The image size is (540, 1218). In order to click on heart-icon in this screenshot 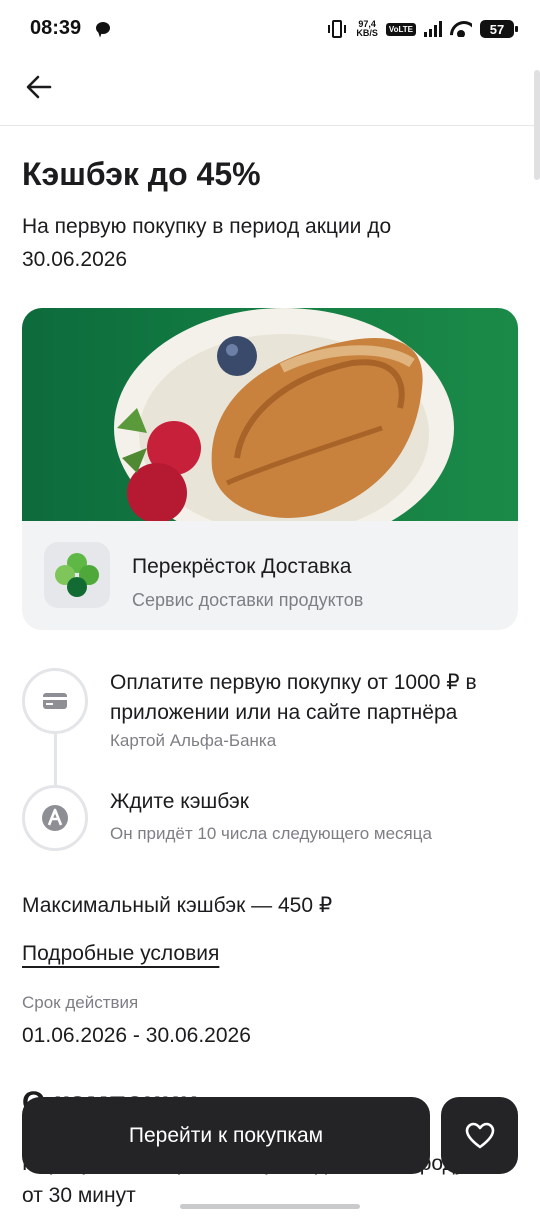, I will do `click(479, 1135)`.